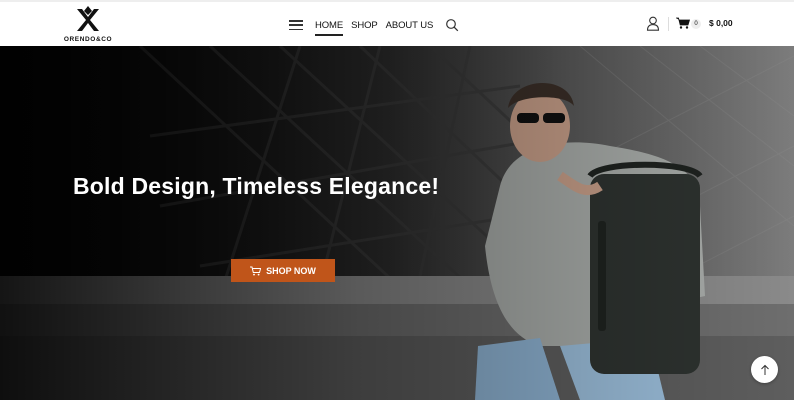 This screenshot has width=794, height=400. What do you see at coordinates (668, 24) in the screenshot?
I see `header-divider` at bounding box center [668, 24].